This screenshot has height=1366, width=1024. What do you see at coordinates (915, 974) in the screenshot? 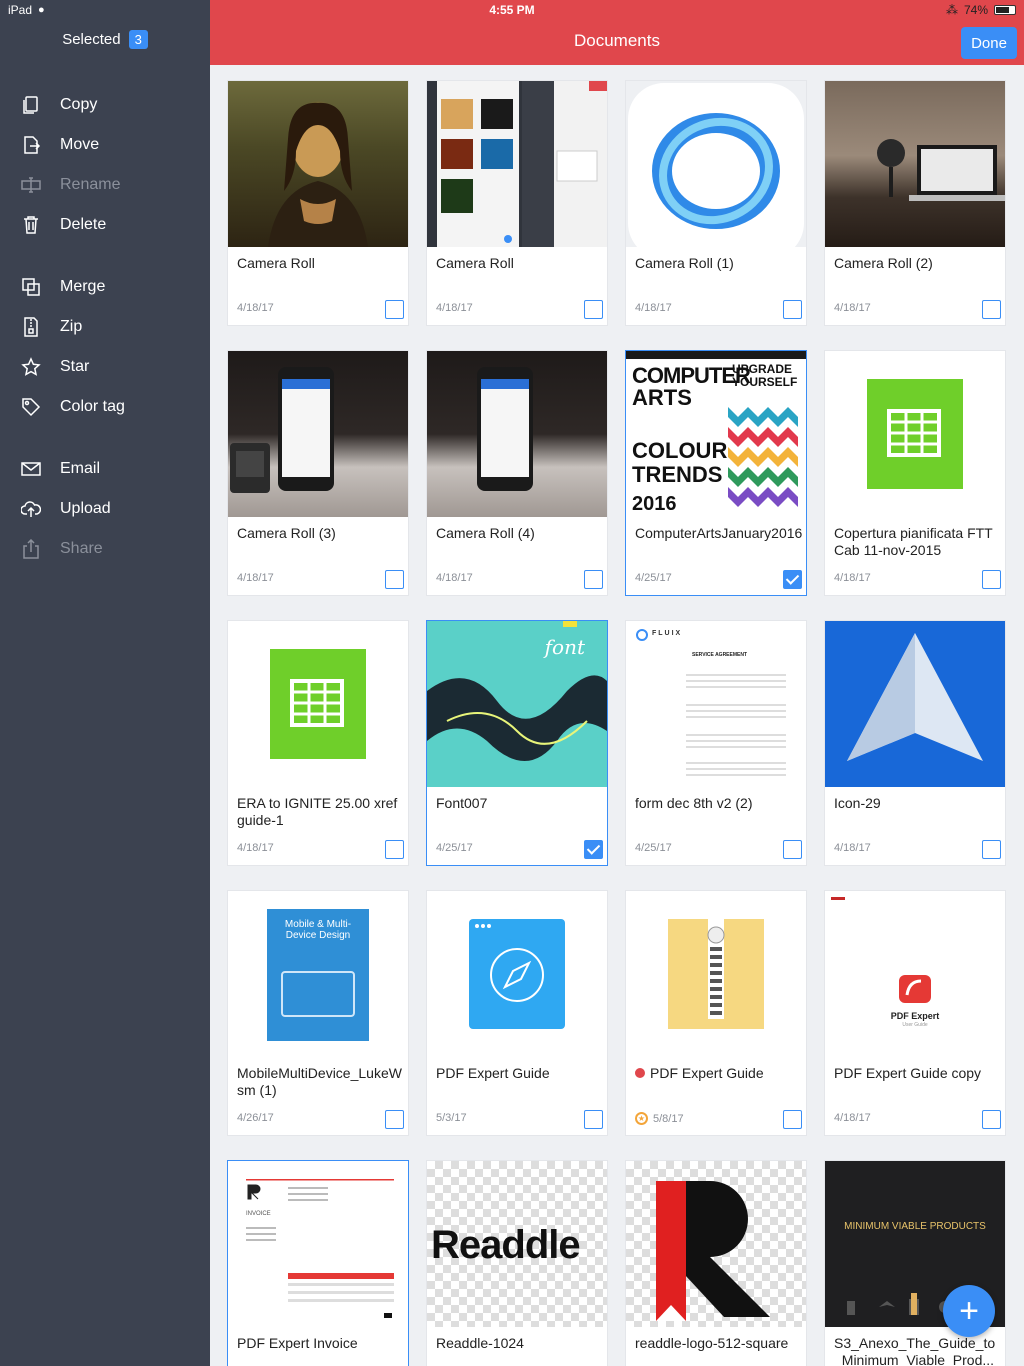
I see `file-thumbnail: PDF Expert User Guide` at bounding box center [915, 974].